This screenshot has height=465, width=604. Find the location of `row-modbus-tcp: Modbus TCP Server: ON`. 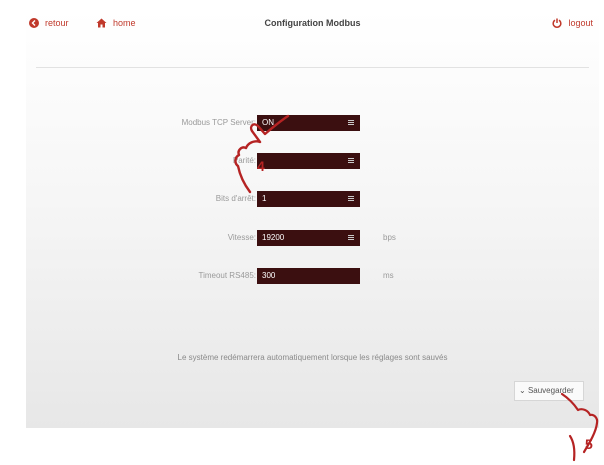

row-modbus-tcp: Modbus TCP Server: ON is located at coordinates (312, 123).